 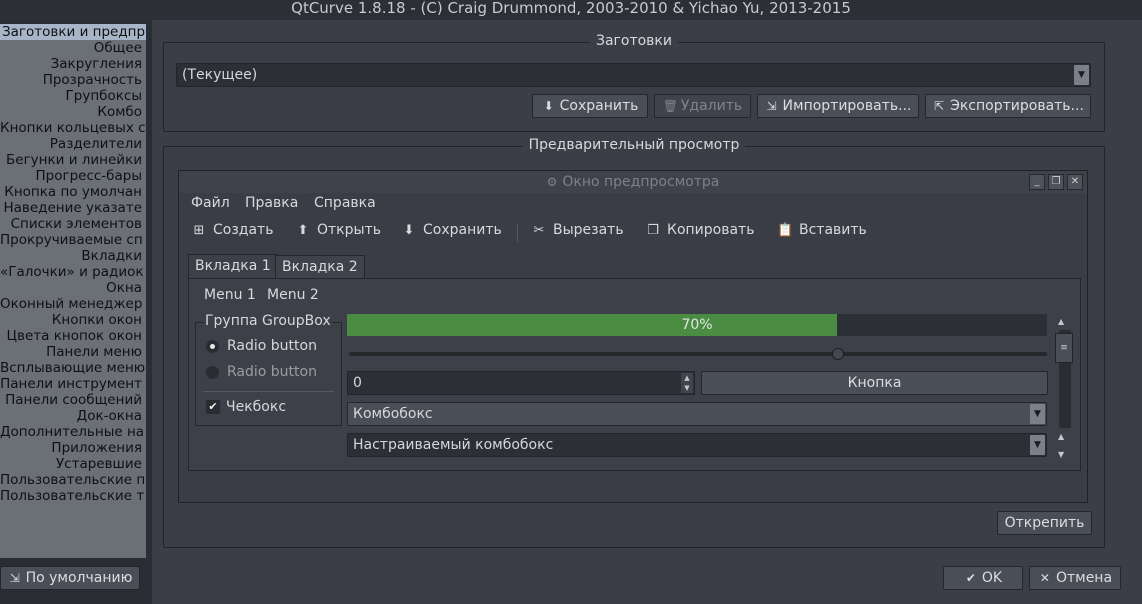 I want to click on menu-file: Файл, so click(x=210, y=203).